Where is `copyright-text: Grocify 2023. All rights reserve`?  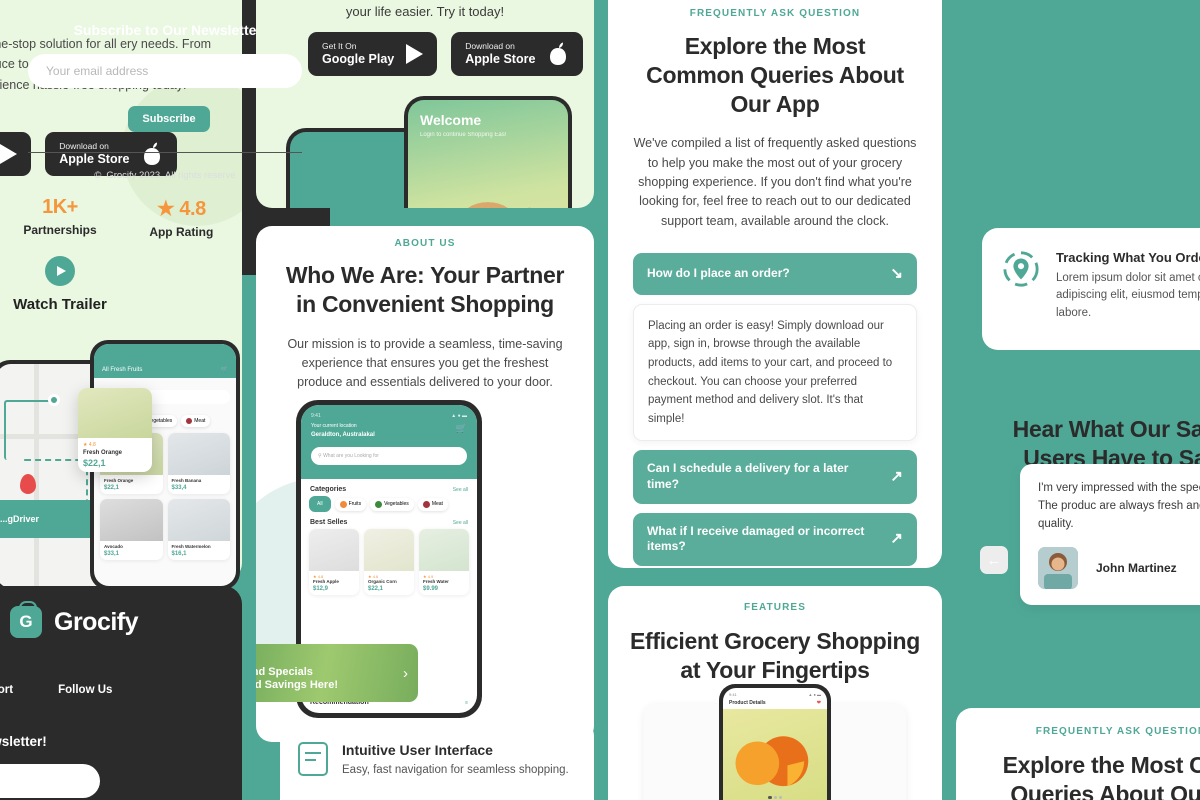
copyright-text: Grocify 2023. All rights reserve is located at coordinates (171, 175).